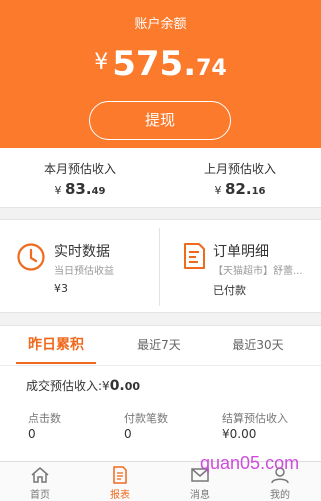  Describe the element at coordinates (40, 495) in the screenshot. I see `nav-home-label: 首页` at that location.